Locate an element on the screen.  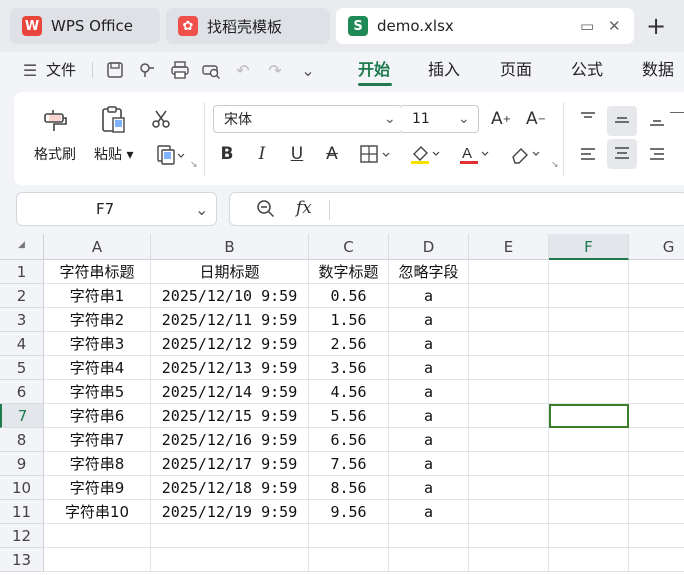
font-size-select: 11 ⌄ is located at coordinates (440, 119).